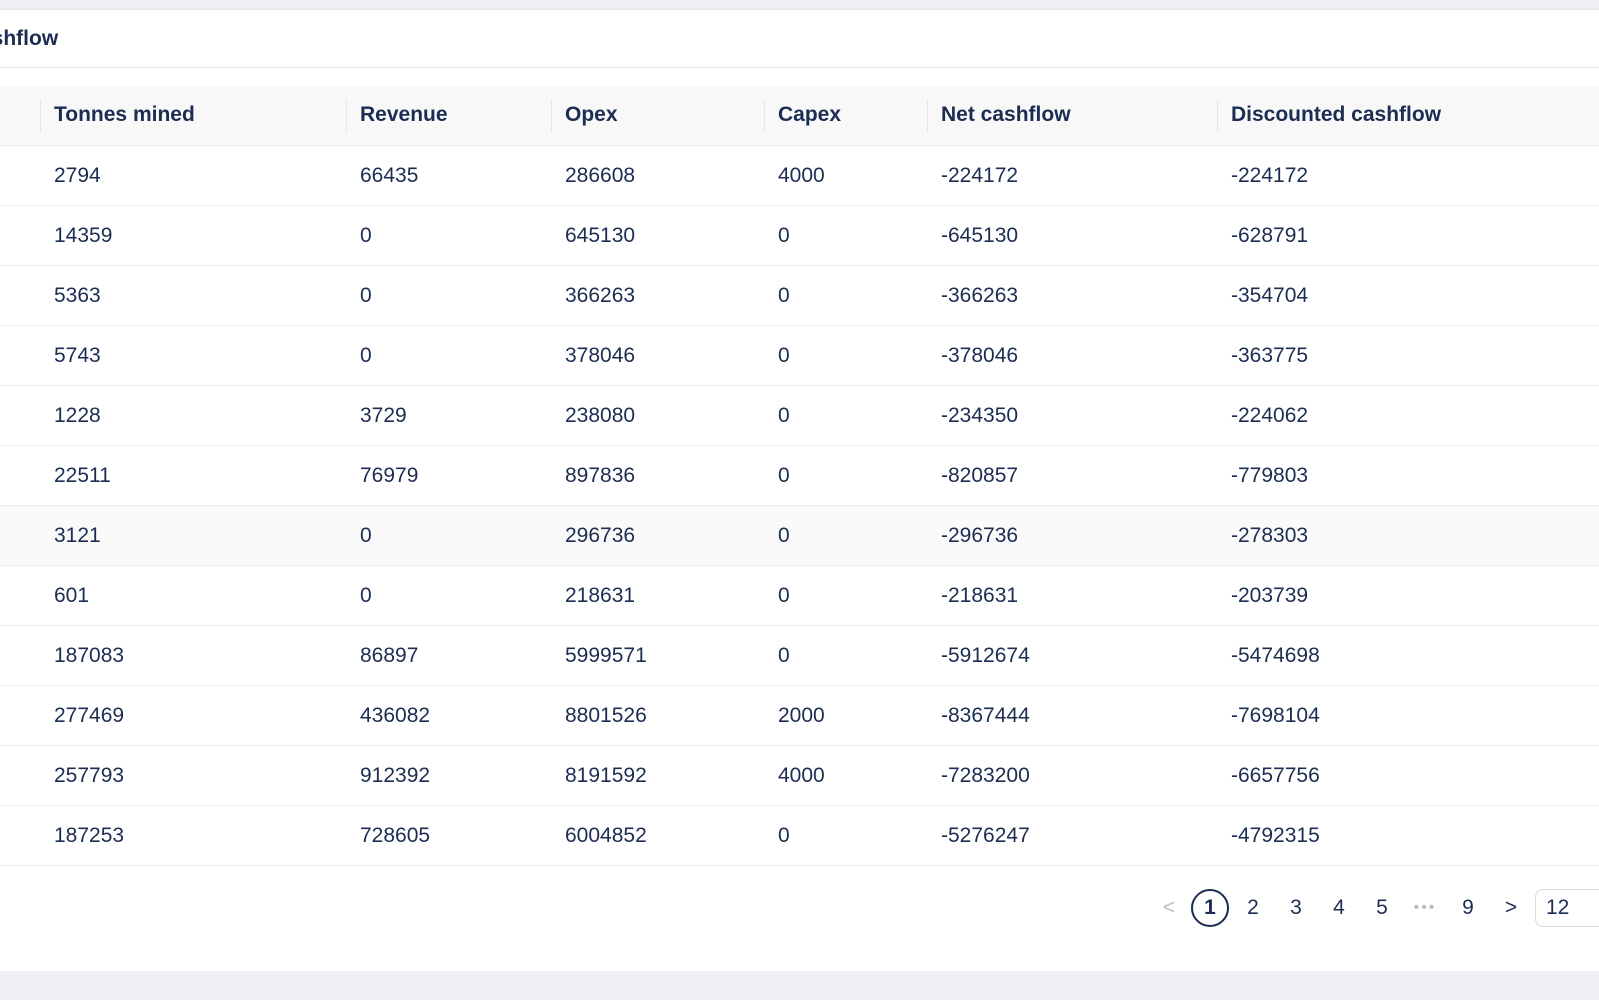 This screenshot has height=1000, width=1599. I want to click on table-row: 14359 0 645130 0 -645130 -628791, so click(799, 236).